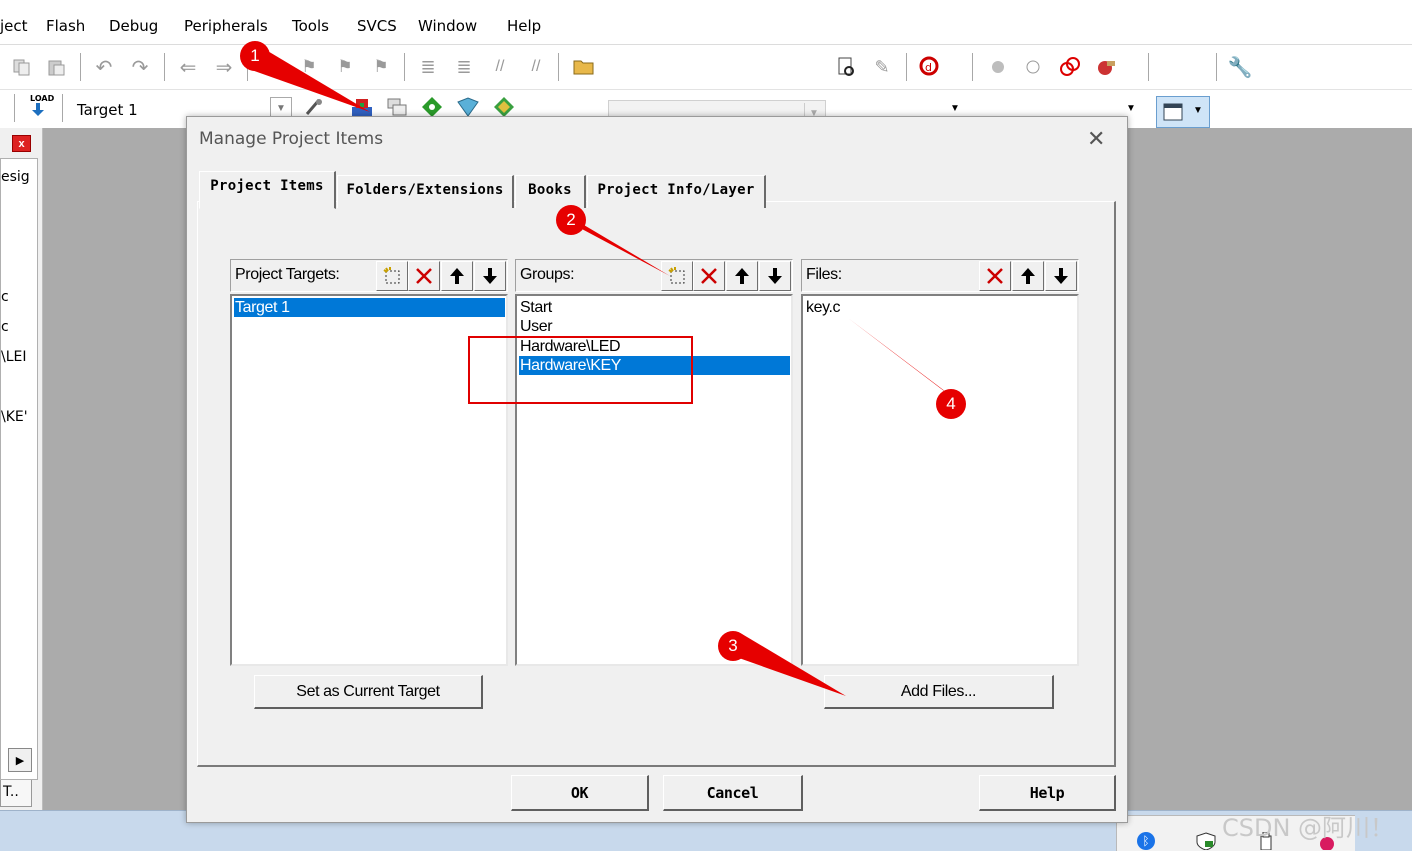  What do you see at coordinates (654, 480) in the screenshot?
I see `groups-list: Start User Hardware\LED Hardware\KEY` at bounding box center [654, 480].